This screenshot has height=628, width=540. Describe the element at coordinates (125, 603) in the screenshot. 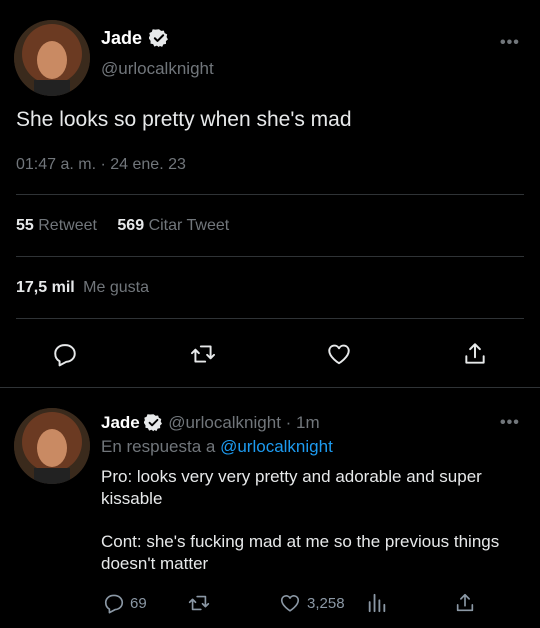

I see `reply-action-reply: 69` at that location.